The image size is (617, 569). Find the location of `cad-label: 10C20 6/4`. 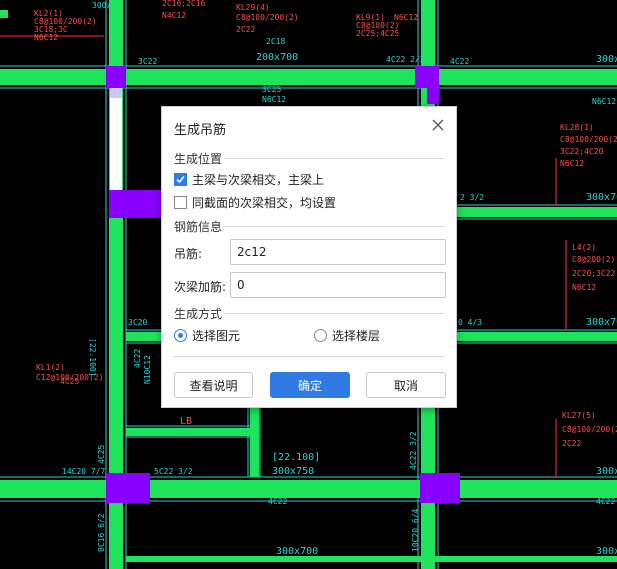

cad-label: 10C20 6/4 is located at coordinates (415, 530).